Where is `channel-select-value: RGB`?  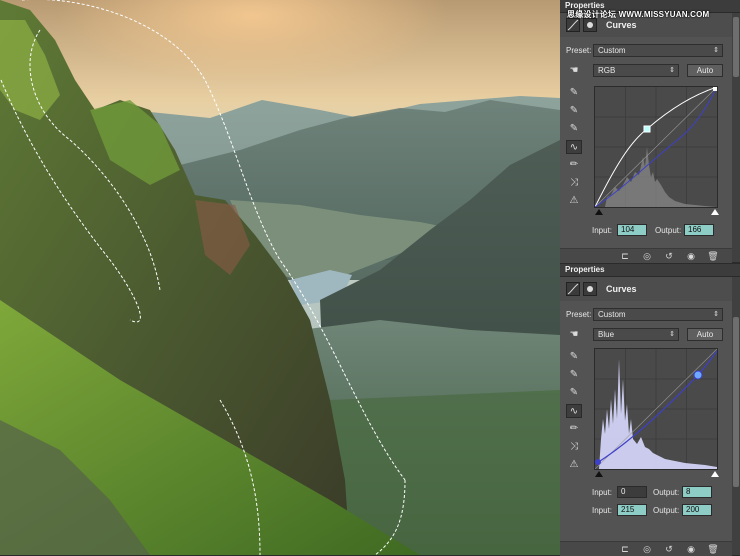 channel-select-value: RGB is located at coordinates (607, 70).